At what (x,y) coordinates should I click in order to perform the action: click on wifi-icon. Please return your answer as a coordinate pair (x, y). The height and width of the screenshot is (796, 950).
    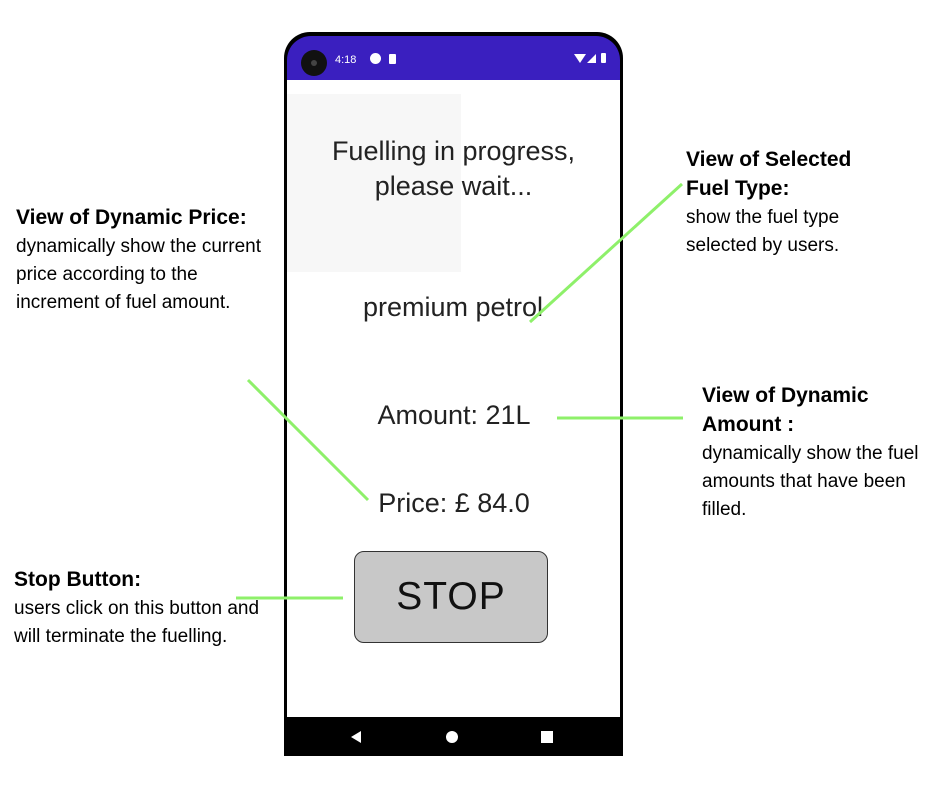
    Looking at the image, I should click on (580, 58).